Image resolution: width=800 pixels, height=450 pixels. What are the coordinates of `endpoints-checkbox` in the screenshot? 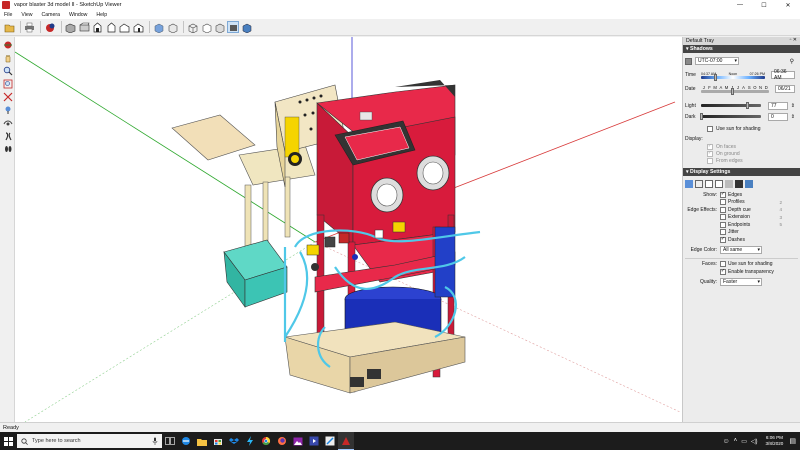 It's located at (723, 224).